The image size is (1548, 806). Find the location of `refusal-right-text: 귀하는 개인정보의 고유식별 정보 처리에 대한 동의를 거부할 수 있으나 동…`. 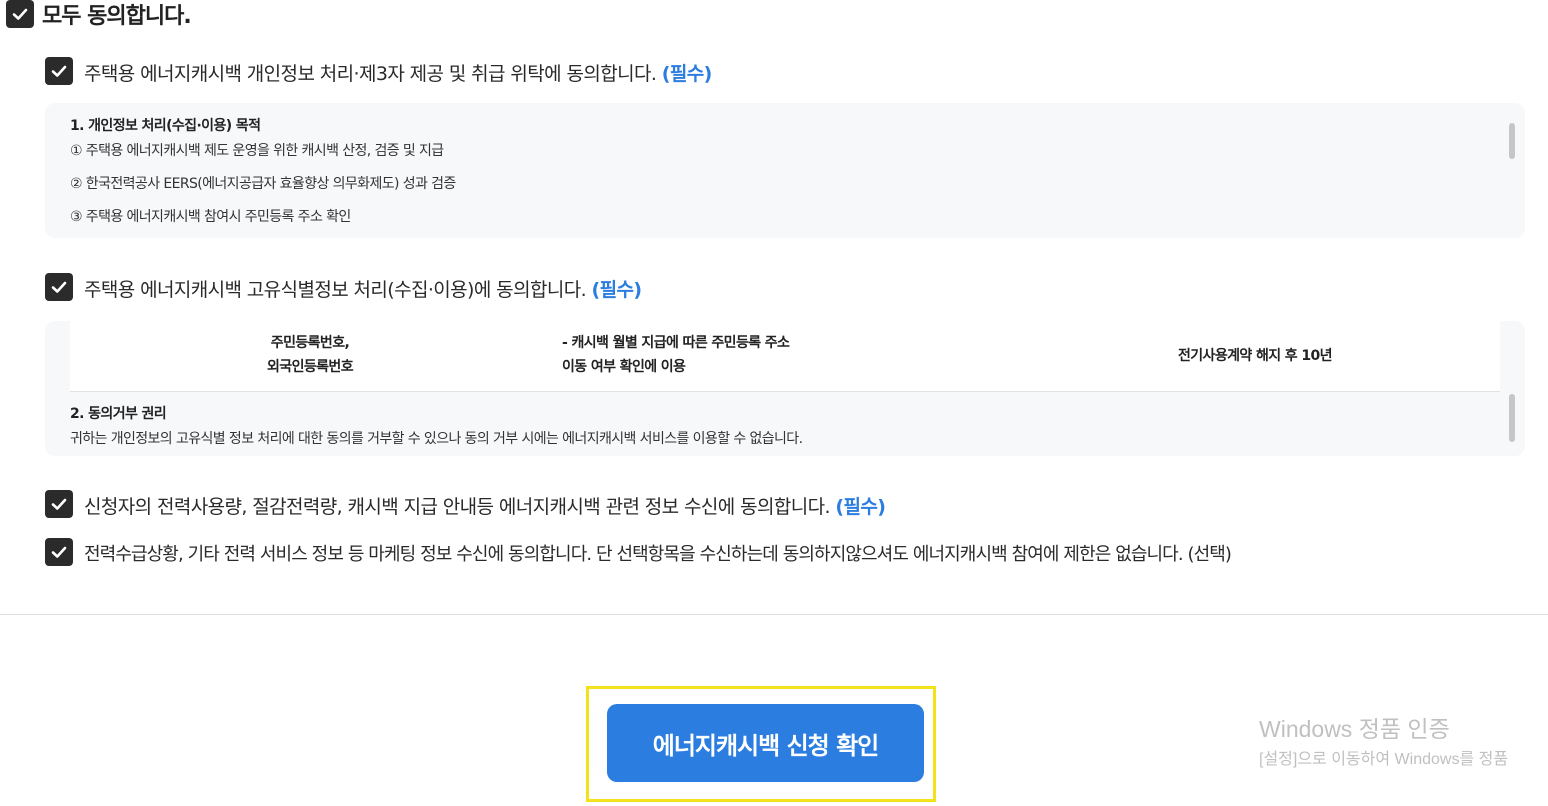

refusal-right-text: 귀하는 개인정보의 고유식별 정보 처리에 대한 동의를 거부할 수 있으나 동… is located at coordinates (436, 439).